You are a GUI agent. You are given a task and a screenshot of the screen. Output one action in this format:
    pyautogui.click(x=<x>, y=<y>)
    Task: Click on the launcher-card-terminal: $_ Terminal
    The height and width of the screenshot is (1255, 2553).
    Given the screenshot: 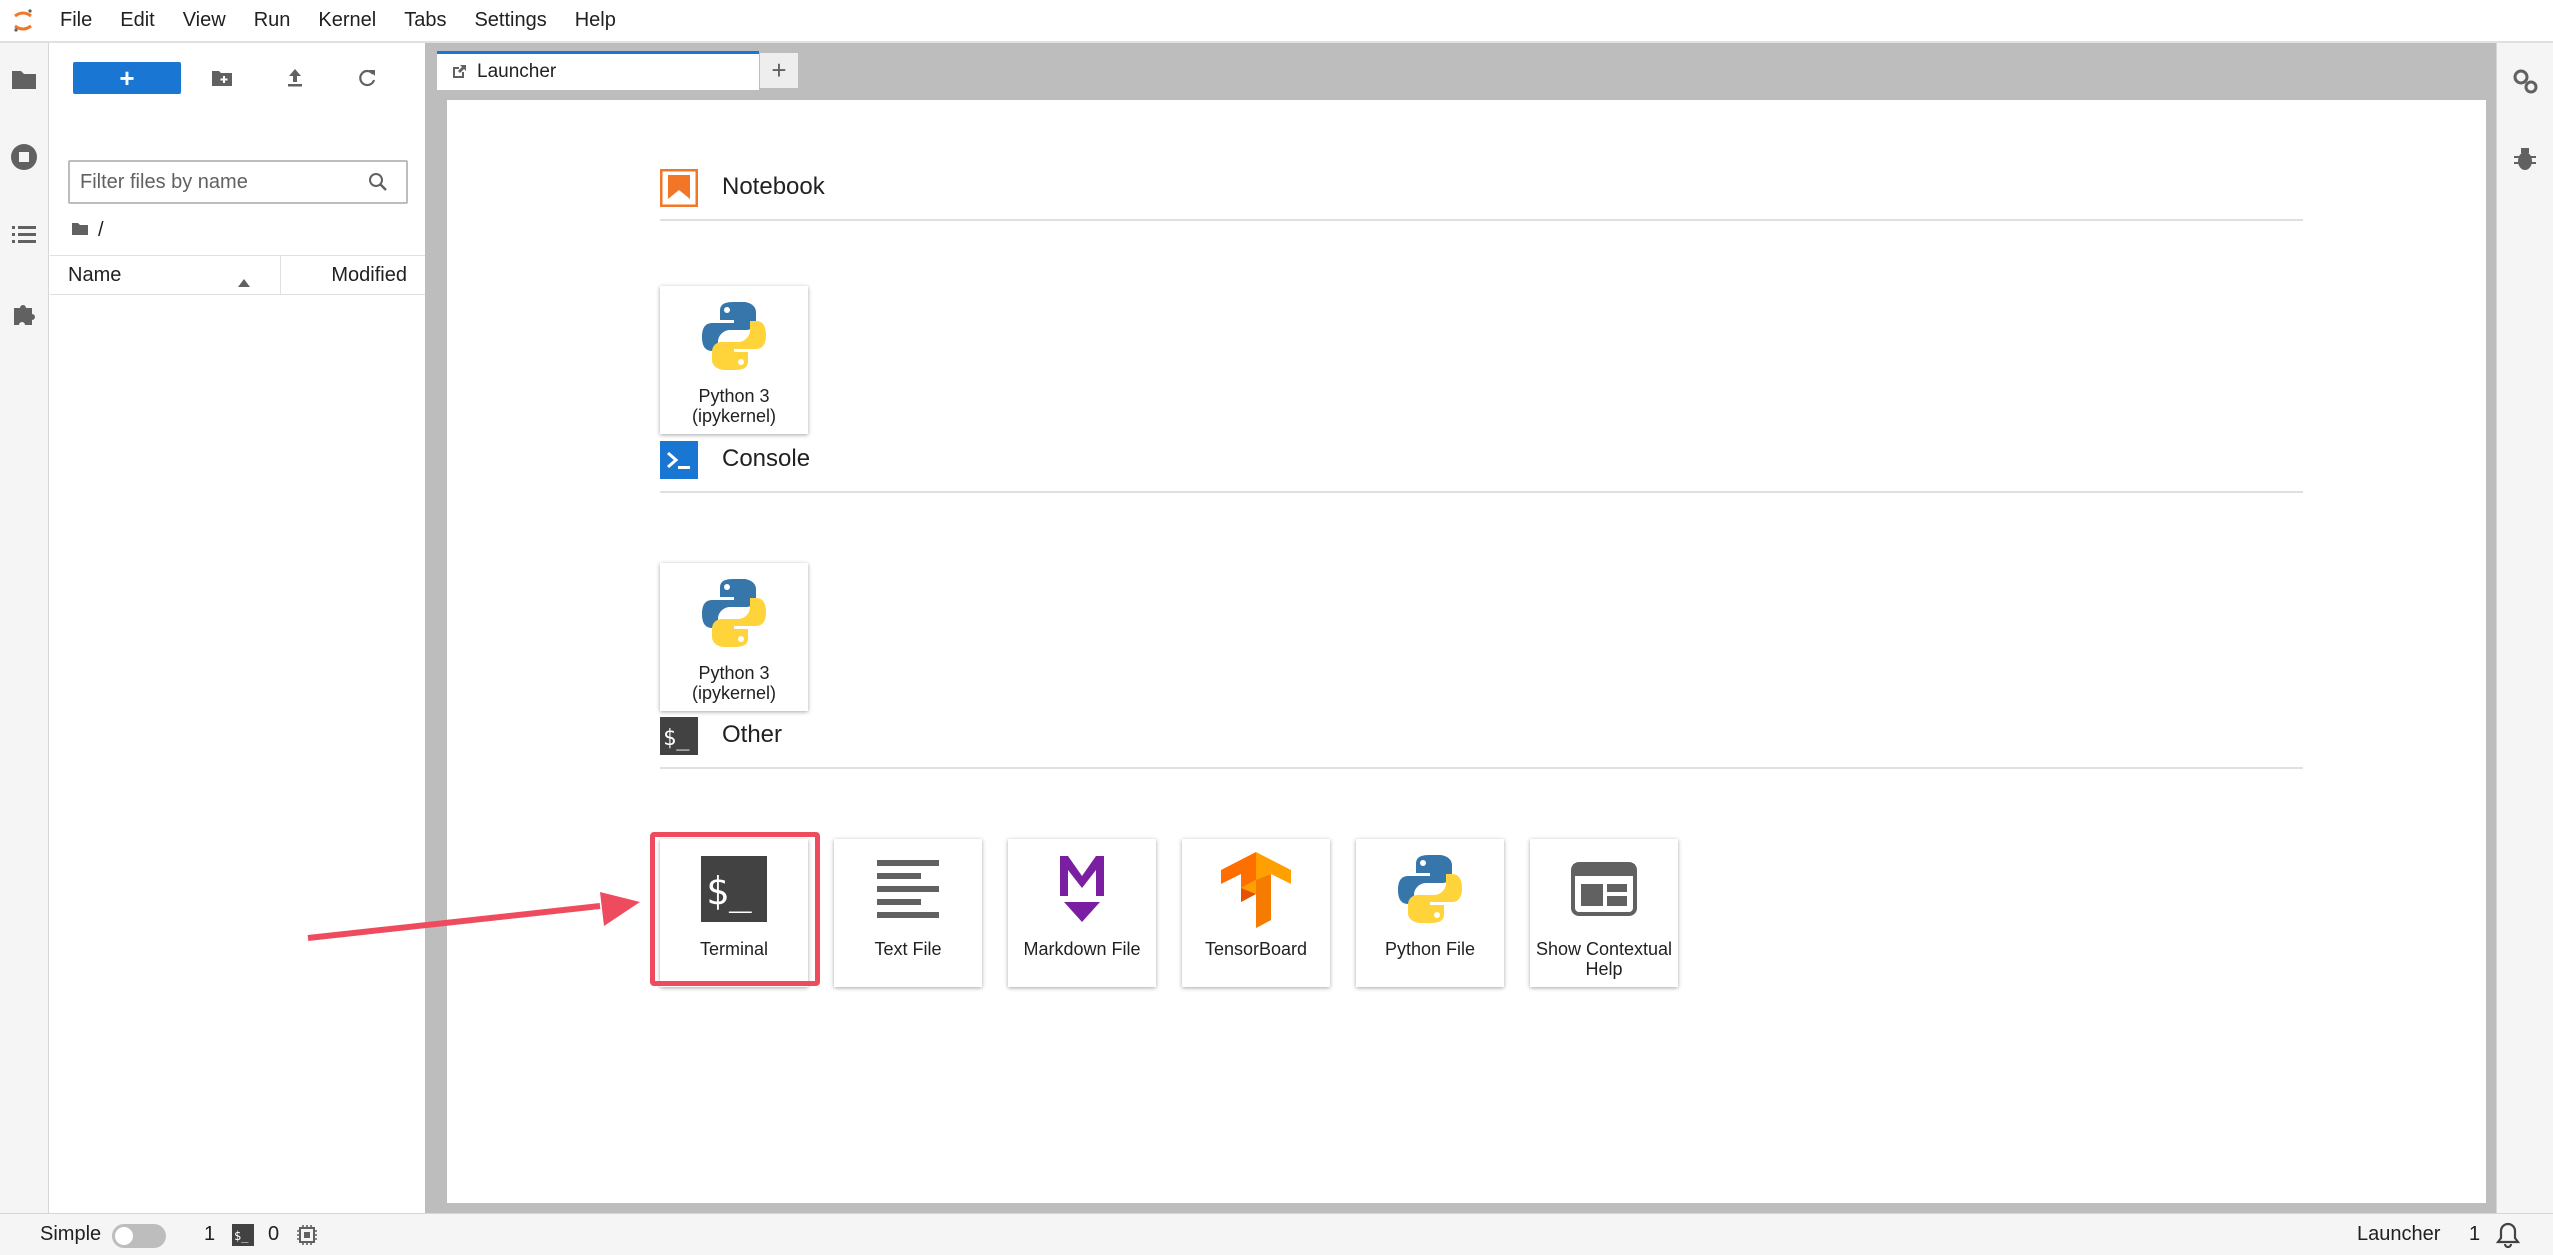 What is the action you would take?
    pyautogui.click(x=734, y=913)
    